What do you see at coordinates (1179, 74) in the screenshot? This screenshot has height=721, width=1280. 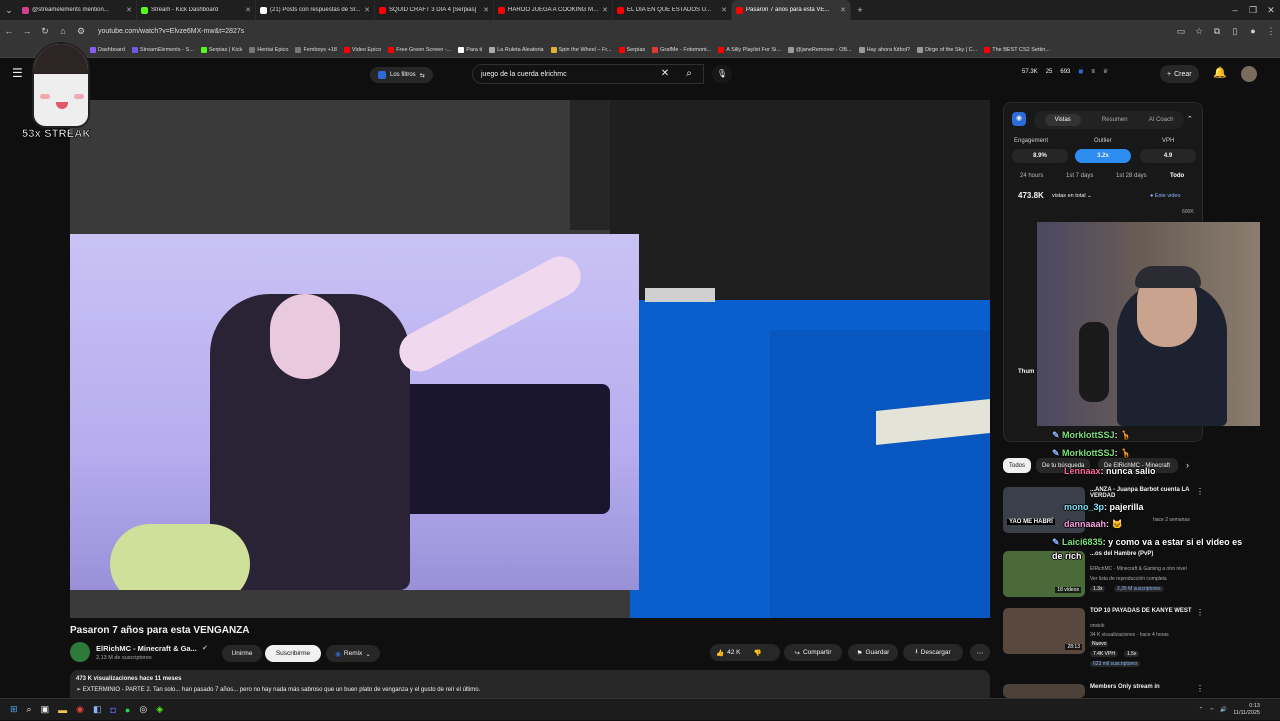 I see `create-button: + Crear` at bounding box center [1179, 74].